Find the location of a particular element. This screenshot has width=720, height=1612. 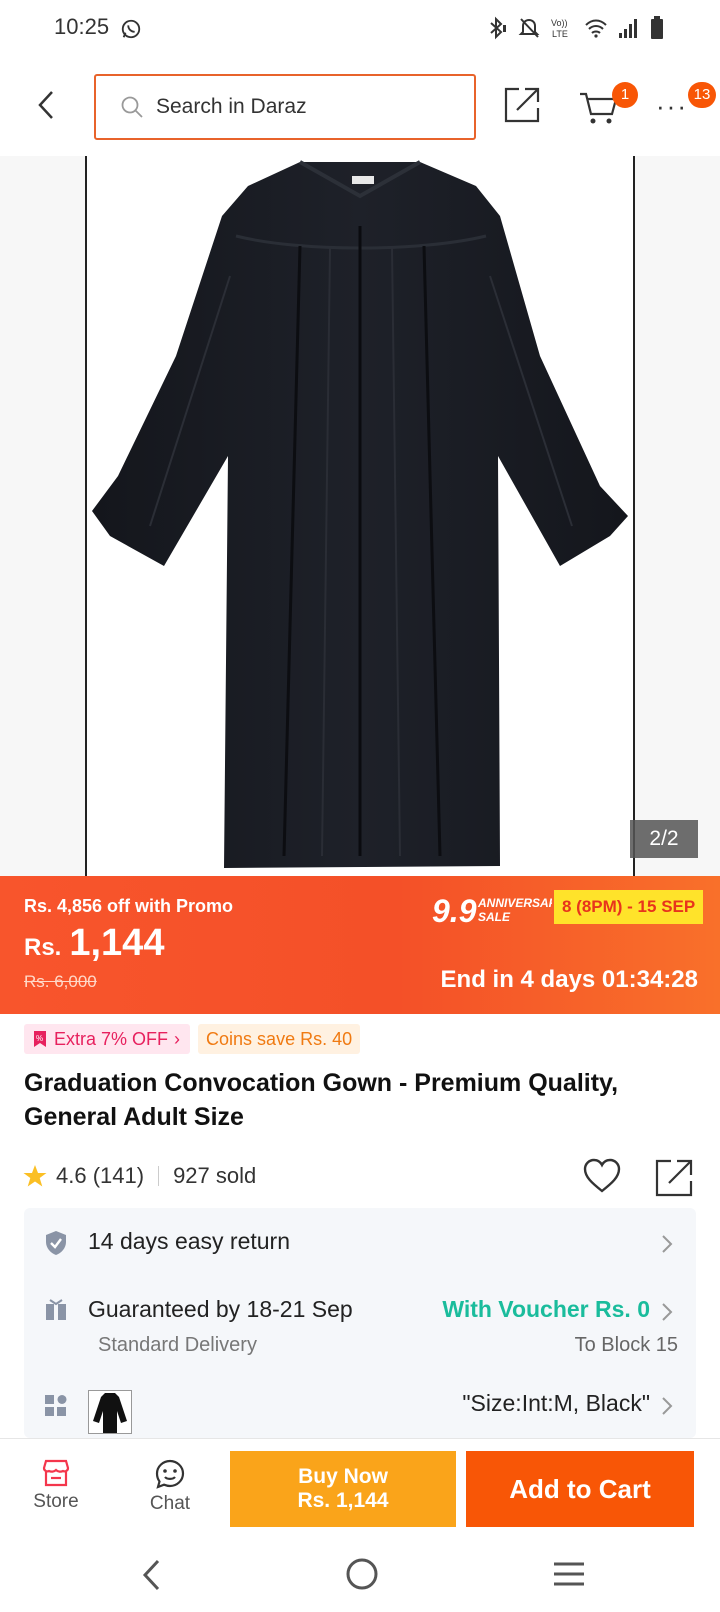

svg-text: ANNIVERSARY is located at coordinates (514, 903).